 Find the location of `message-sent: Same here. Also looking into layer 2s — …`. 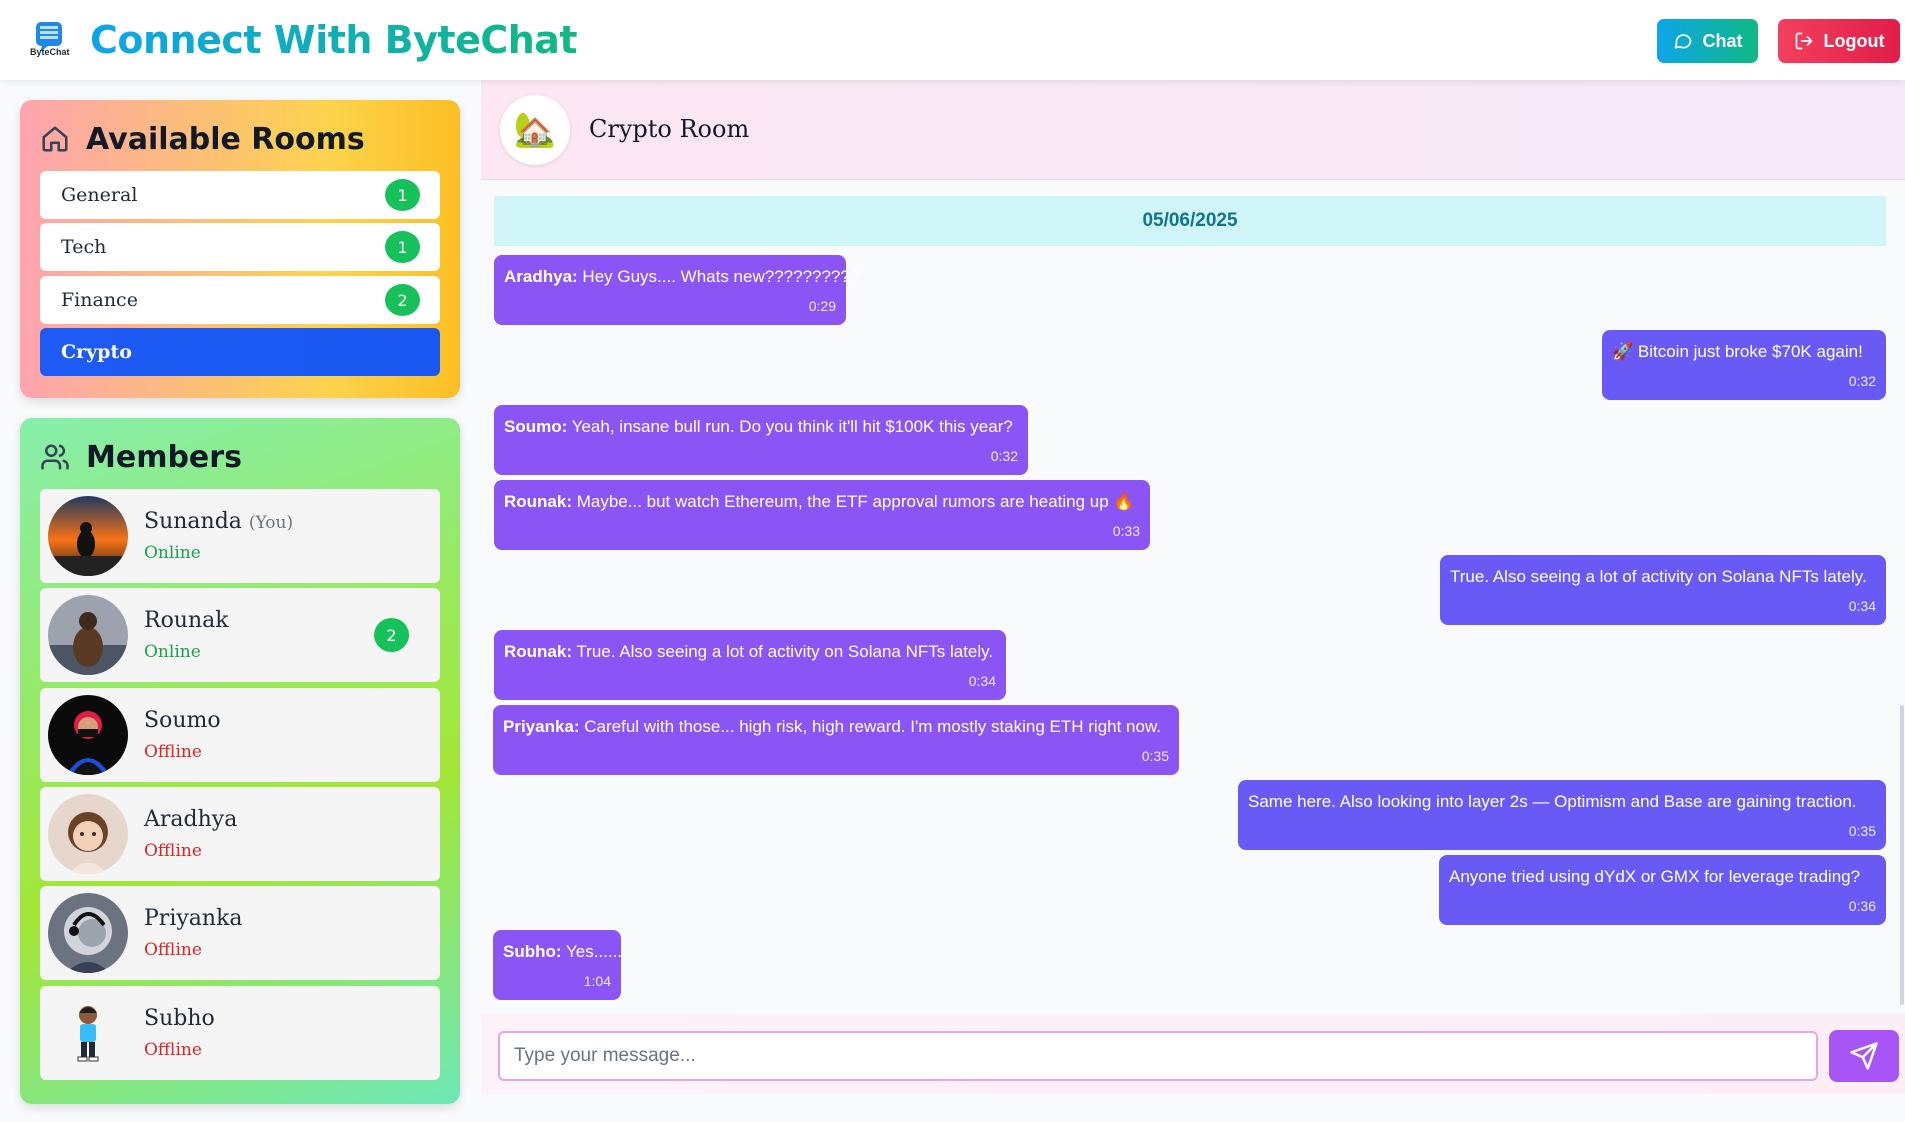

message-sent: Same here. Also looking into layer 2s — … is located at coordinates (1562, 815).